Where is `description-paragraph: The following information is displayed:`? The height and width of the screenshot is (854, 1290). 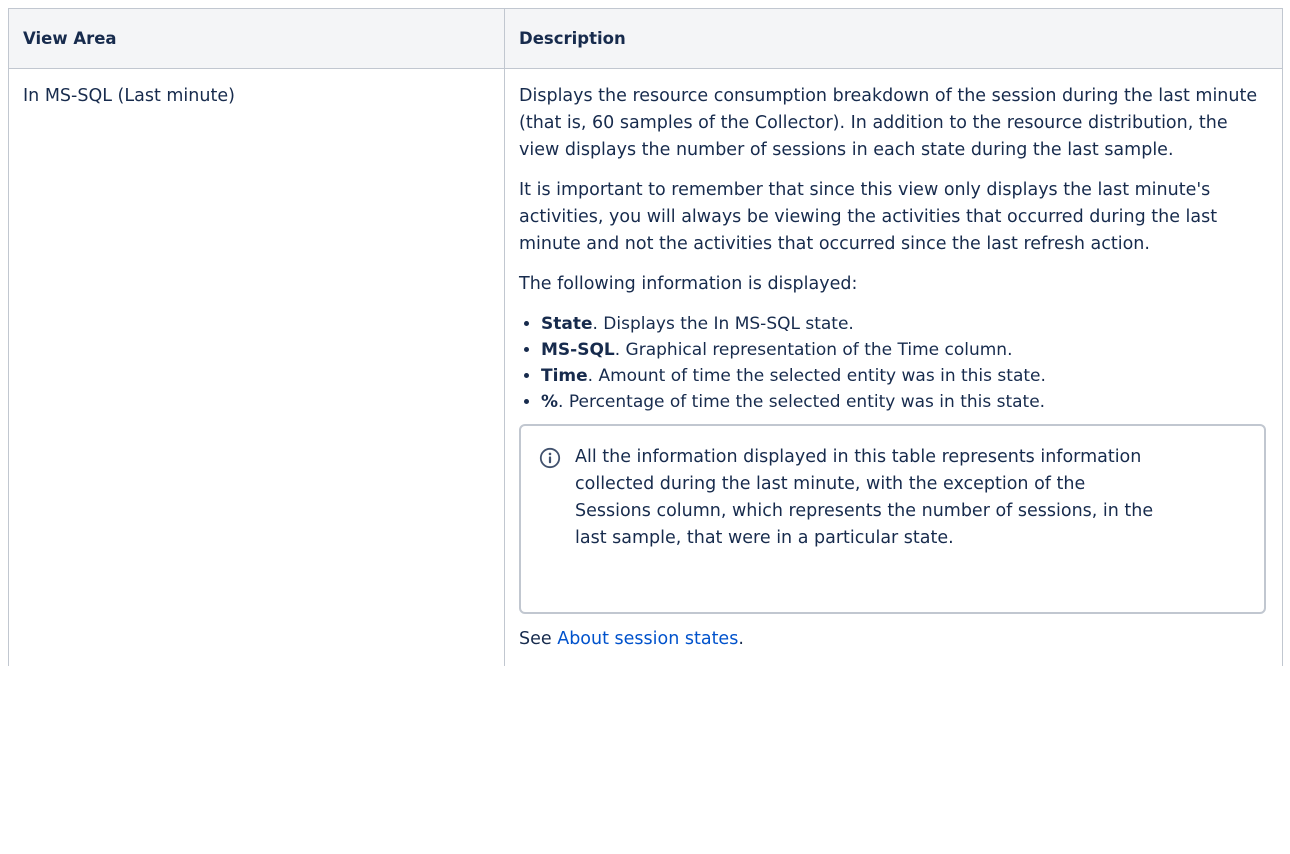 description-paragraph: The following information is displayed: is located at coordinates (688, 284).